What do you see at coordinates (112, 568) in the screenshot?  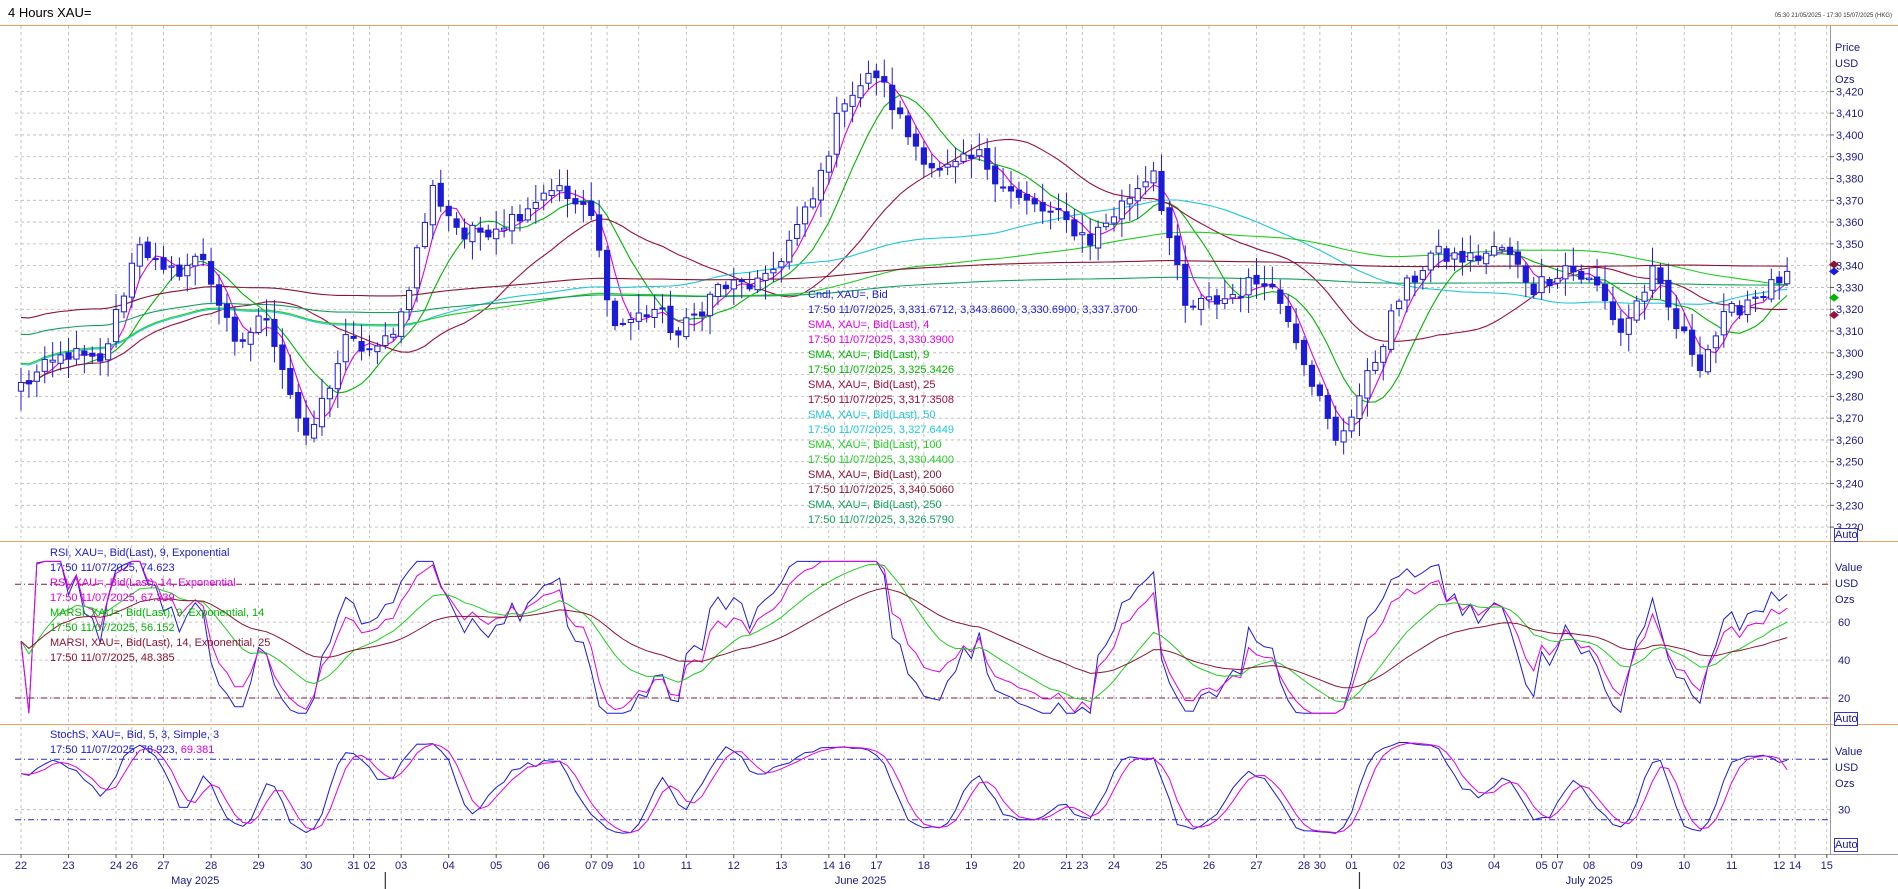 I see `rsi-legend-line-1: 17:50 11/07/2025, 74.623` at bounding box center [112, 568].